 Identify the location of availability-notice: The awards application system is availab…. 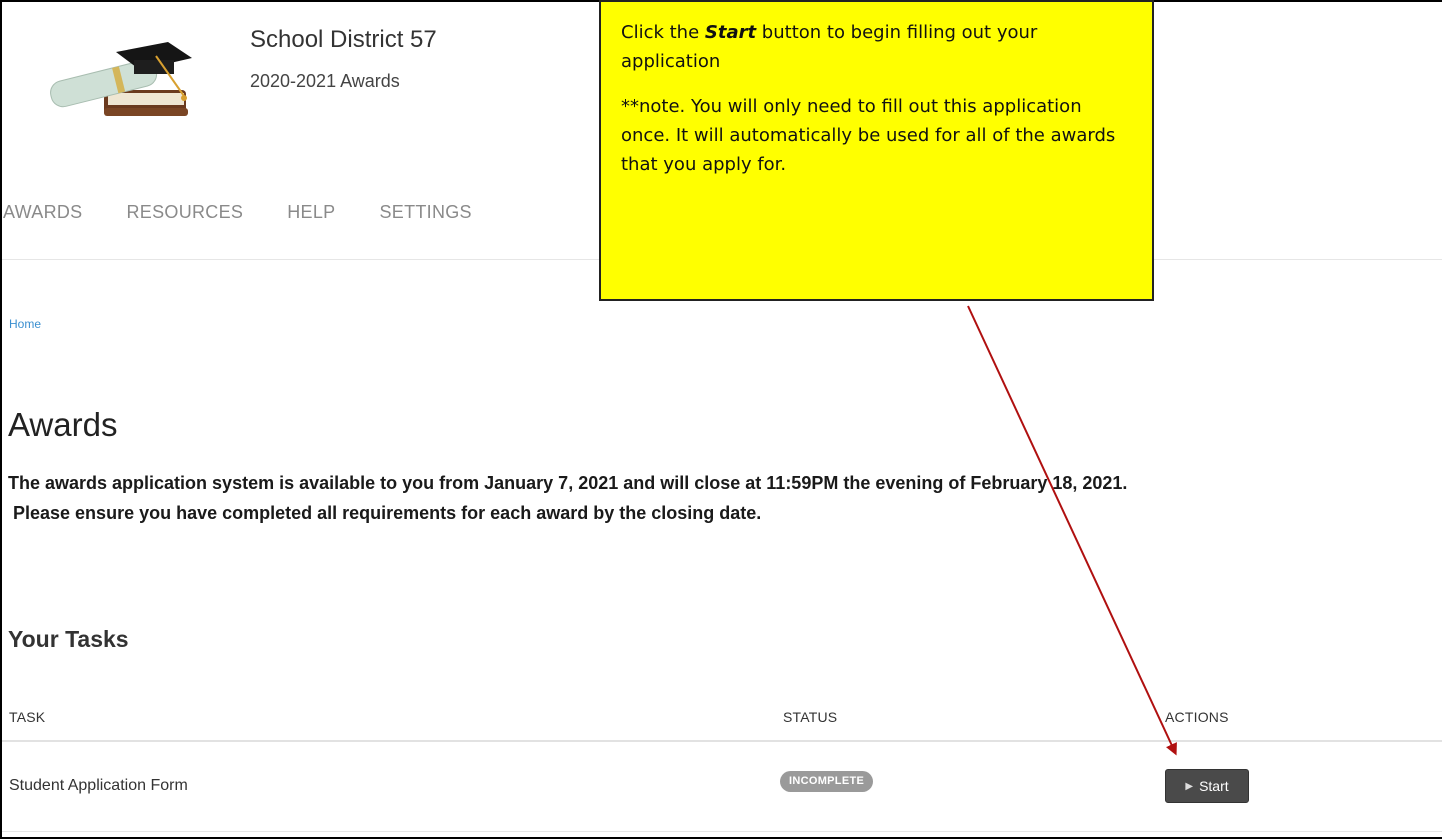
(725, 498).